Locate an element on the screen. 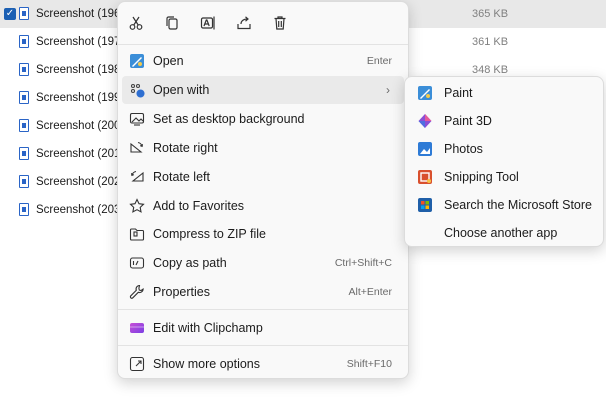 This screenshot has width=606, height=397. menu-item-label: Rotate right is located at coordinates (185, 148).